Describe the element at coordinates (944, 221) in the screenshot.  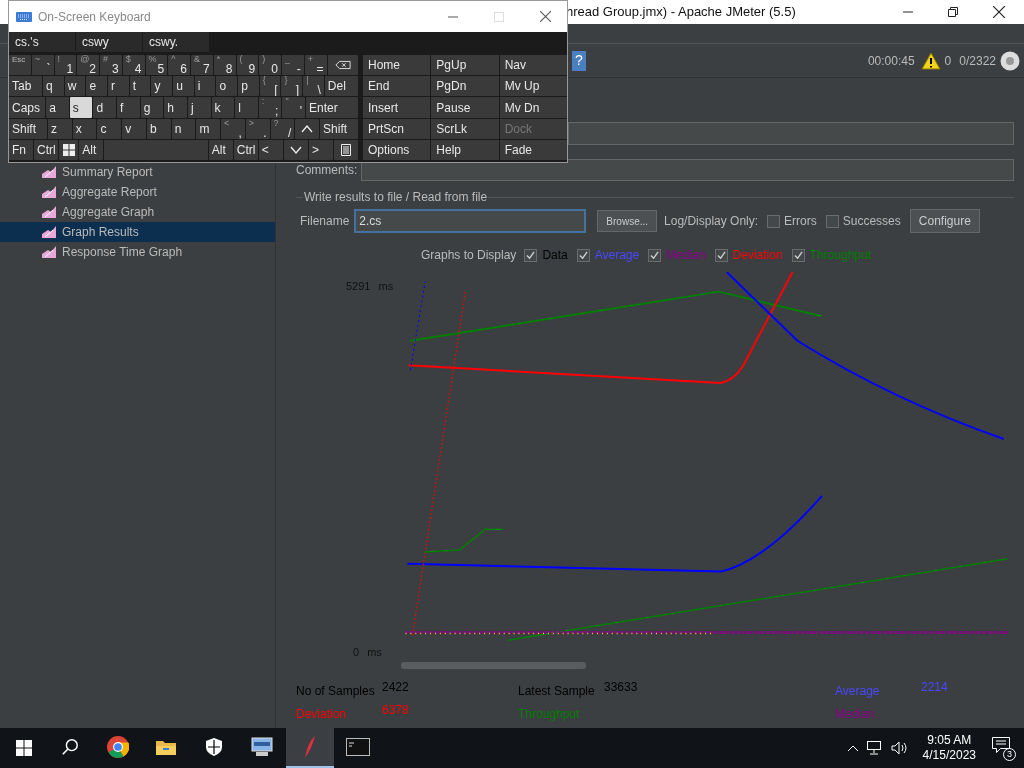
I see `configure-button: Configure` at that location.